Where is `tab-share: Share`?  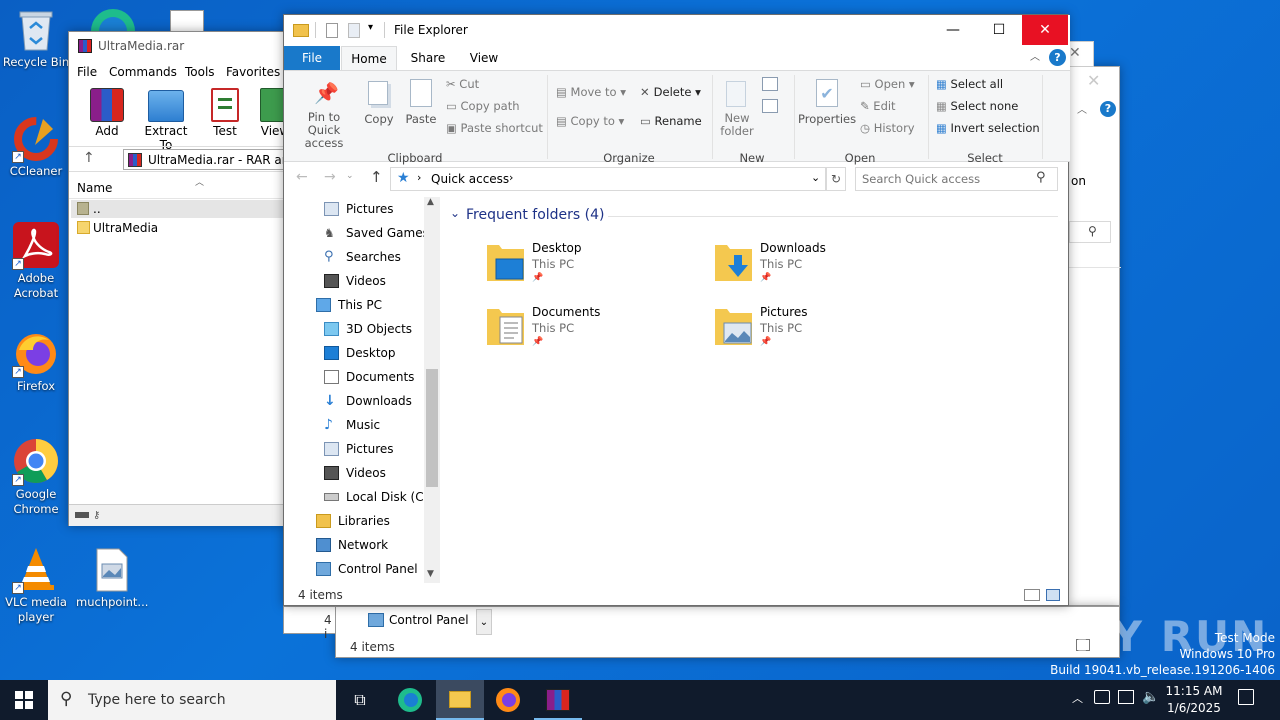
tab-share: Share is located at coordinates (428, 58).